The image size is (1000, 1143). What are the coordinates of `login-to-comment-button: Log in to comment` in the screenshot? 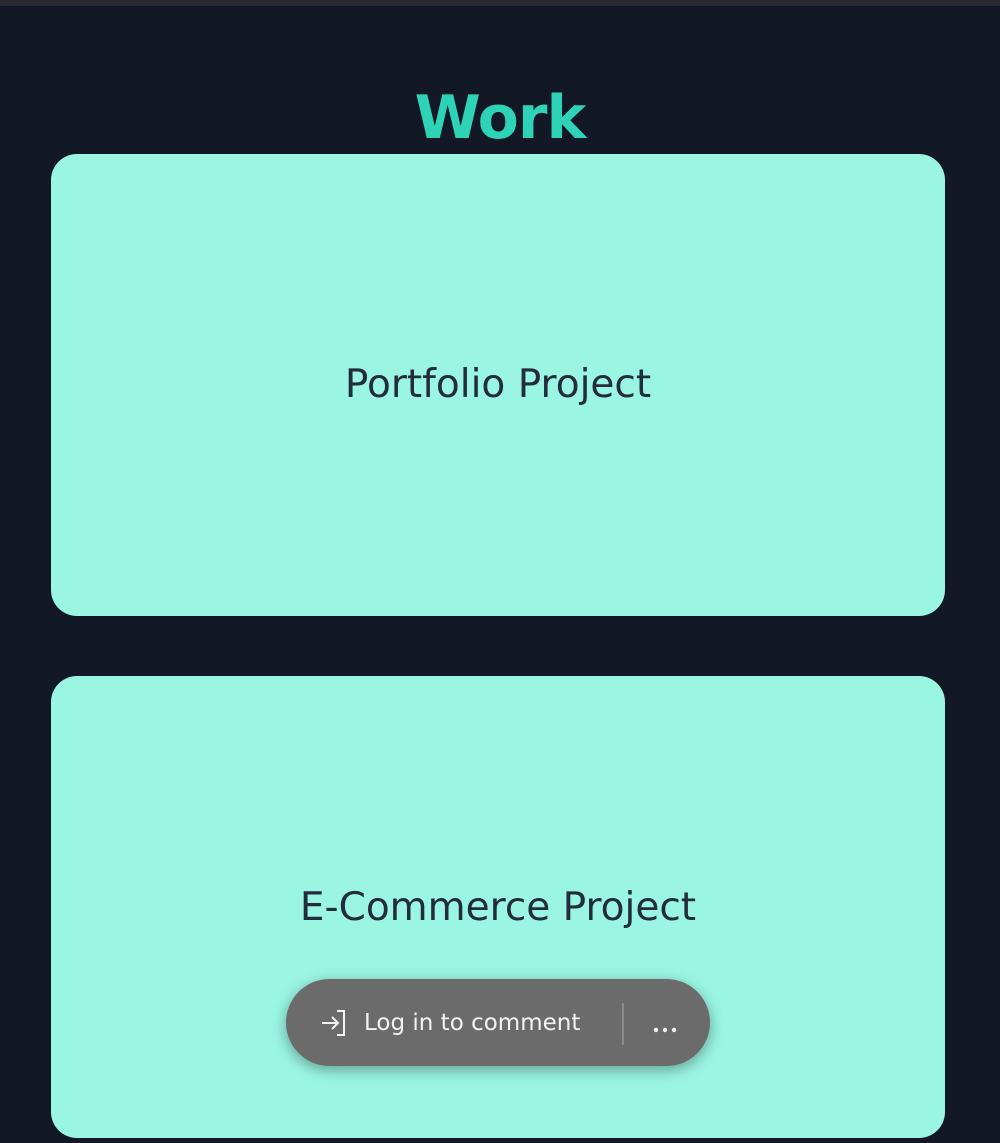 It's located at (433, 1022).